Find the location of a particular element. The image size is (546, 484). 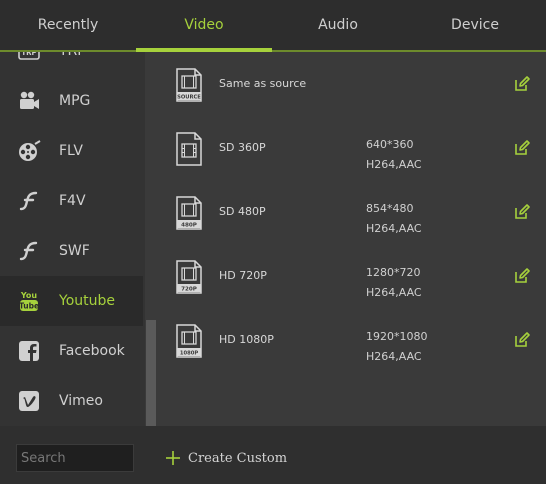

tab-bar: Recently Video Audio Device is located at coordinates (273, 26).